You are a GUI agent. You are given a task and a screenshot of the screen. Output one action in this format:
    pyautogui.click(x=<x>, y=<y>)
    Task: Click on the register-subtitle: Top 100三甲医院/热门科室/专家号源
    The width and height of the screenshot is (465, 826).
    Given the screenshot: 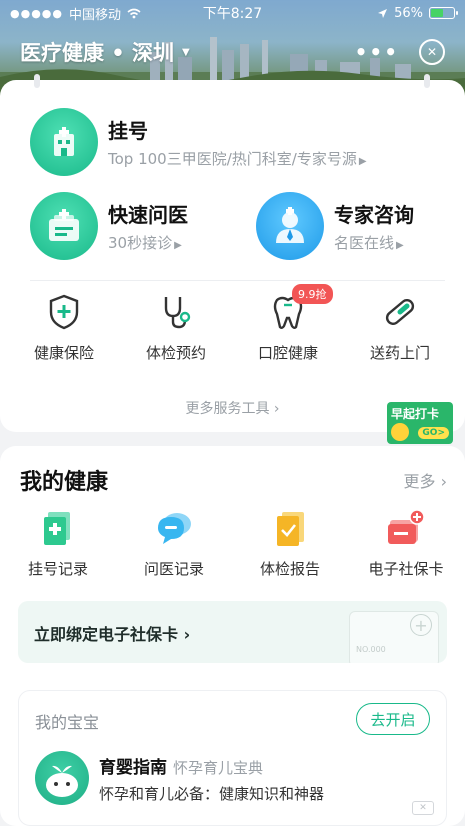 What is the action you would take?
    pyautogui.click(x=232, y=159)
    